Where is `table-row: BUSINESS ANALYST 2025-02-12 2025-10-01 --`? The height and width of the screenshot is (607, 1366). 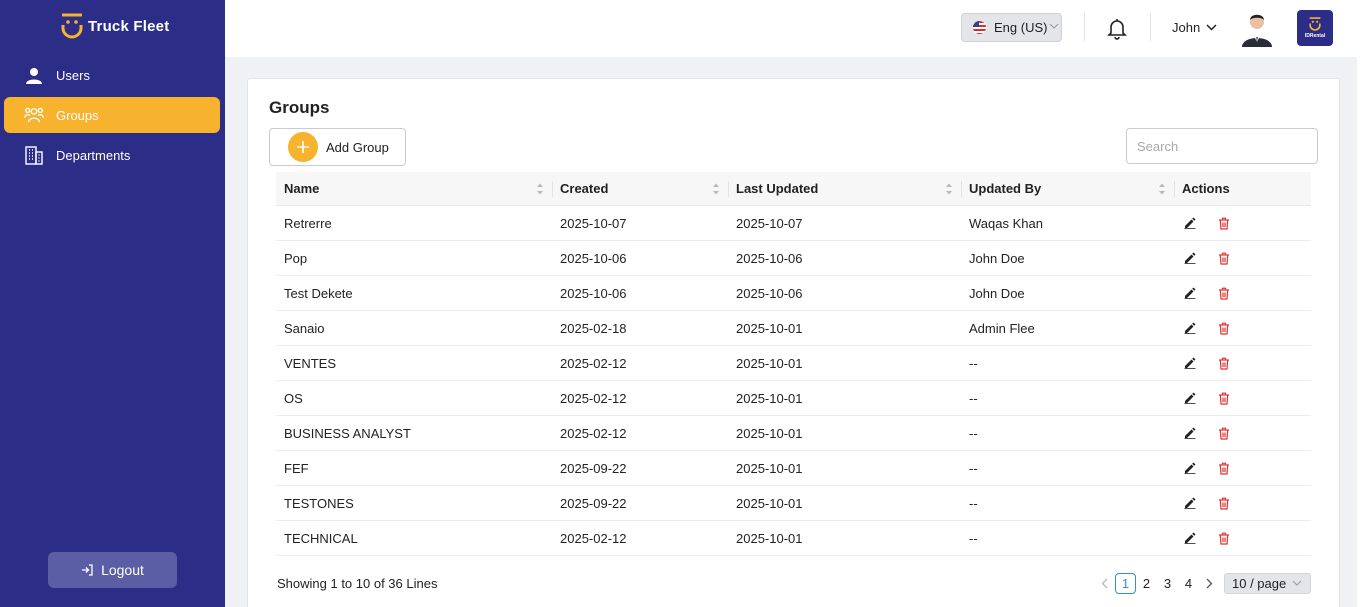 table-row: BUSINESS ANALYST 2025-02-12 2025-10-01 -- is located at coordinates (793, 433).